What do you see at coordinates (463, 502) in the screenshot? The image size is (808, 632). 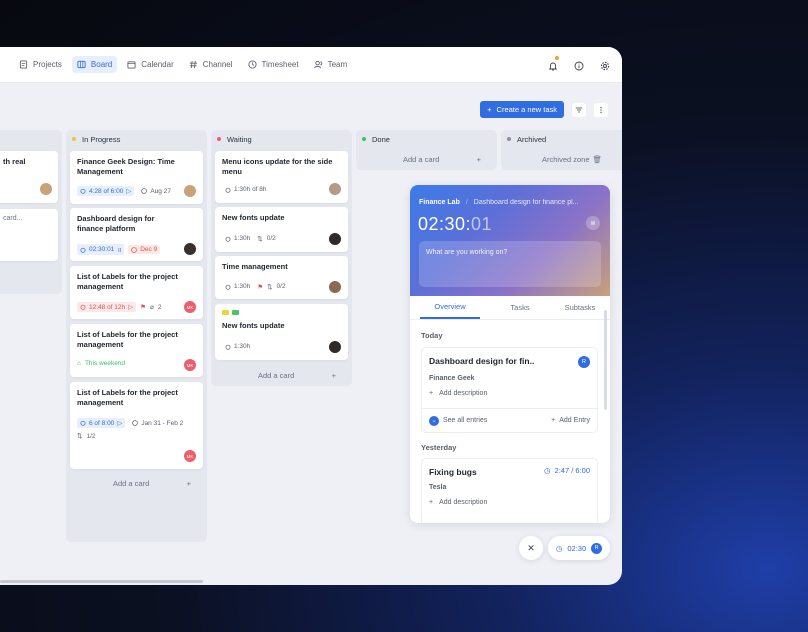 I see `add-description-label: Add description` at bounding box center [463, 502].